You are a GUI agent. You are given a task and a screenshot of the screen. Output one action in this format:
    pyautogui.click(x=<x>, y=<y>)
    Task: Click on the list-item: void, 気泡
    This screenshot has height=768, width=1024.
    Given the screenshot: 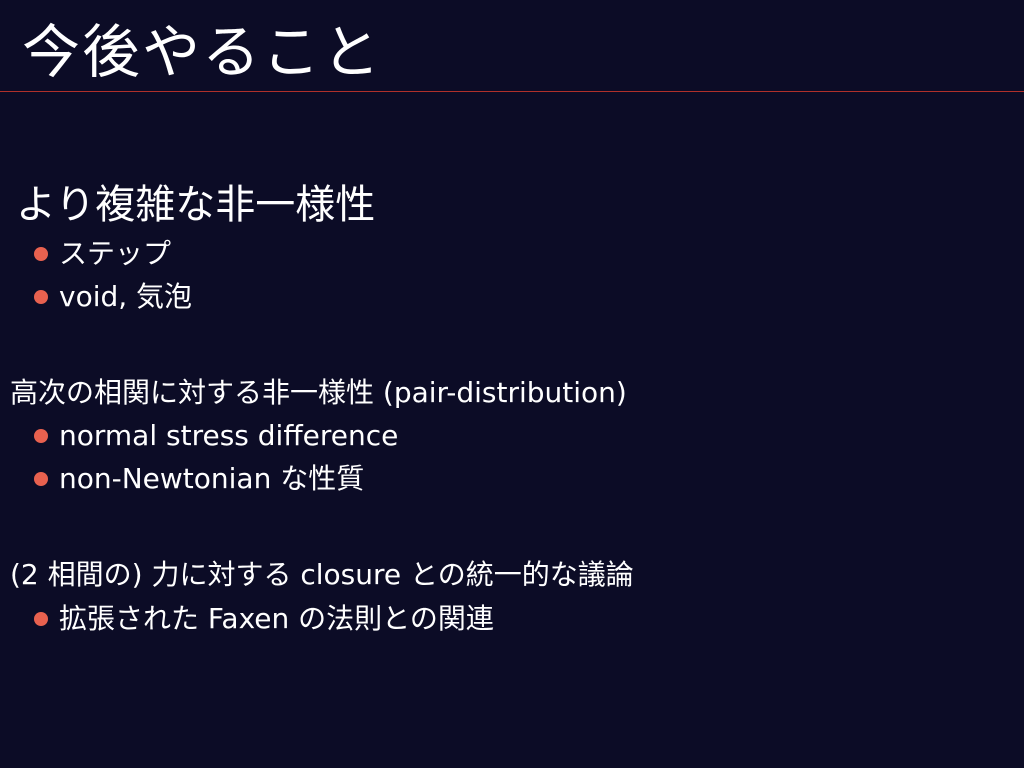 What is the action you would take?
    pyautogui.click(x=113, y=297)
    